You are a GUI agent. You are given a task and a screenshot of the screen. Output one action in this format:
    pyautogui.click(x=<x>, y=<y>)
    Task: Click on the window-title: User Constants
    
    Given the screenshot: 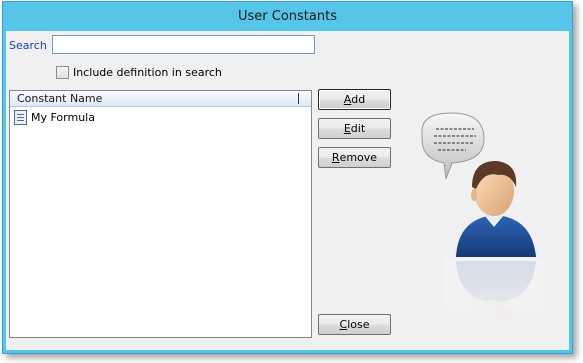 What is the action you would take?
    pyautogui.click(x=287, y=16)
    